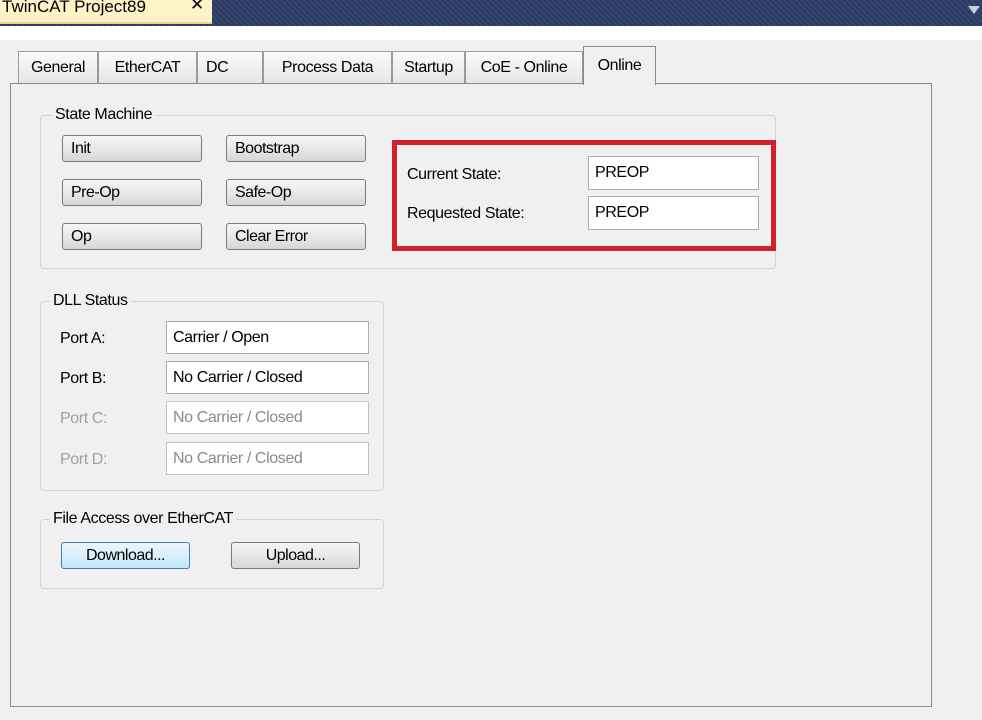 The image size is (982, 720). Describe the element at coordinates (83, 338) in the screenshot. I see `port-a-label: Port A:` at that location.